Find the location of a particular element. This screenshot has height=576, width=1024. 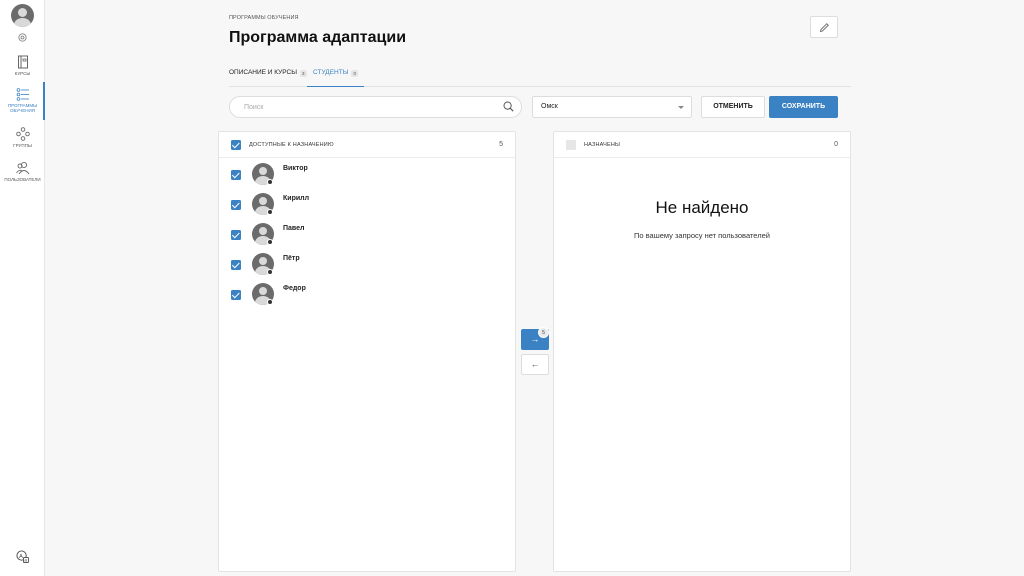

tabs: ОПИСАНИЕ И КУРСЫ 3 СТУДЕНТЫ 0 is located at coordinates (540, 76).